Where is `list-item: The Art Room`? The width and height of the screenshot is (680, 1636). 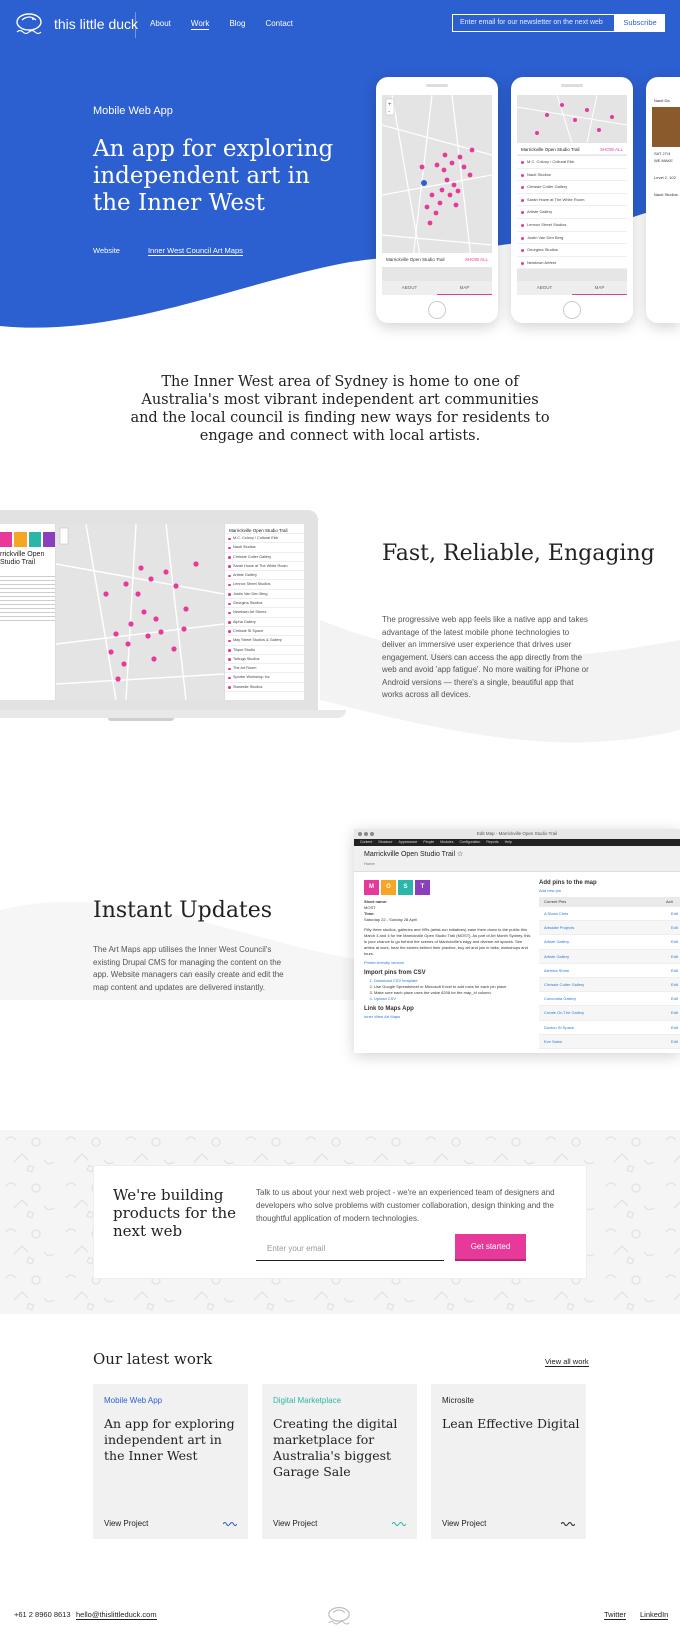
list-item: The Art Room is located at coordinates (264, 669).